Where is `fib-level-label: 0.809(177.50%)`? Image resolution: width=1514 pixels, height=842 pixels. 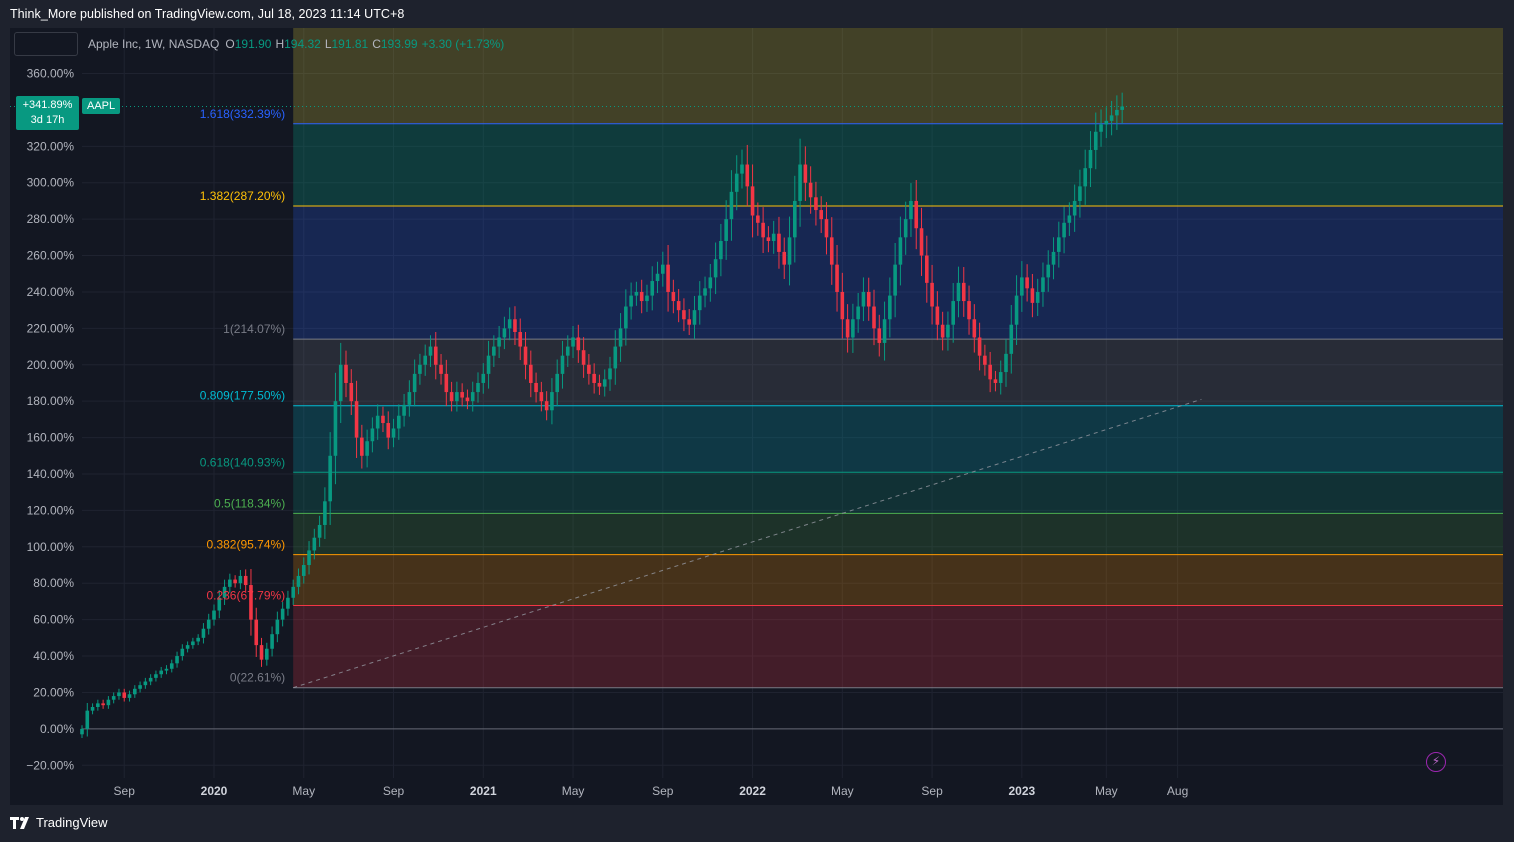
fib-level-label: 0.809(177.50%) is located at coordinates (242, 396).